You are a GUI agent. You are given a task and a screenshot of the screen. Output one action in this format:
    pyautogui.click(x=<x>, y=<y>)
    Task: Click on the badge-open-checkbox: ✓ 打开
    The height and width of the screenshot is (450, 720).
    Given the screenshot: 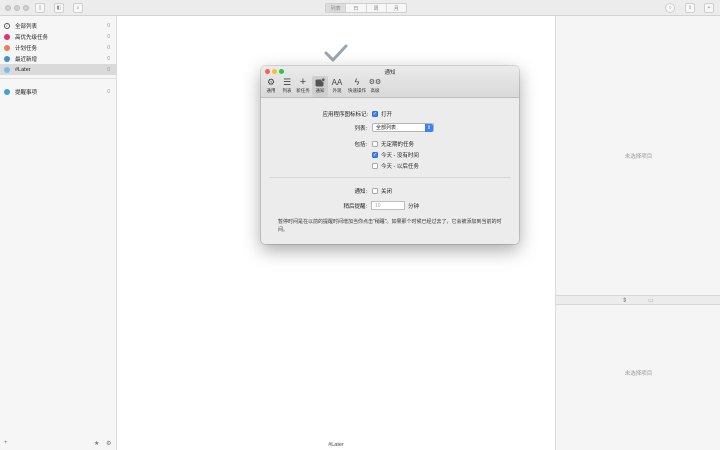 What is the action you would take?
    pyautogui.click(x=382, y=114)
    